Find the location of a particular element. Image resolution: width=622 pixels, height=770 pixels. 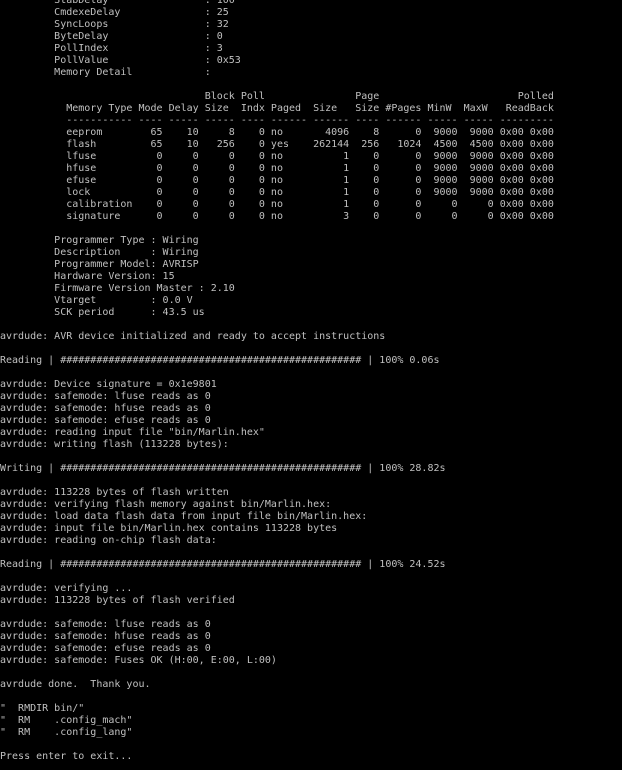

terminal-line: SCK period : 43.5 us is located at coordinates (102, 312).